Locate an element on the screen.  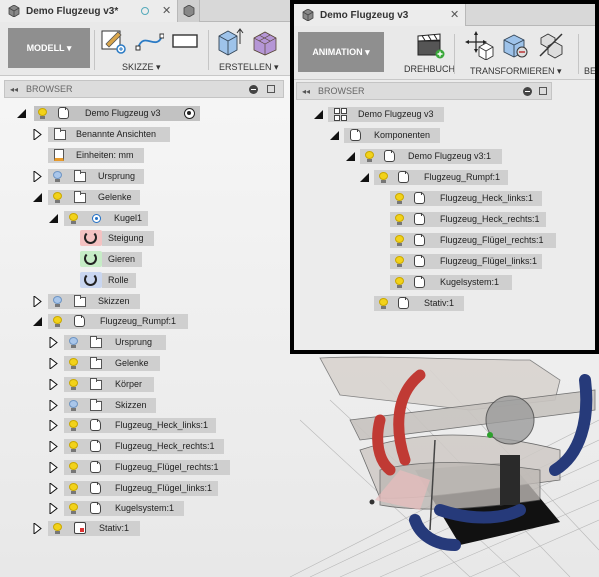
tree-row: Körper is located at coordinates (145, 384).